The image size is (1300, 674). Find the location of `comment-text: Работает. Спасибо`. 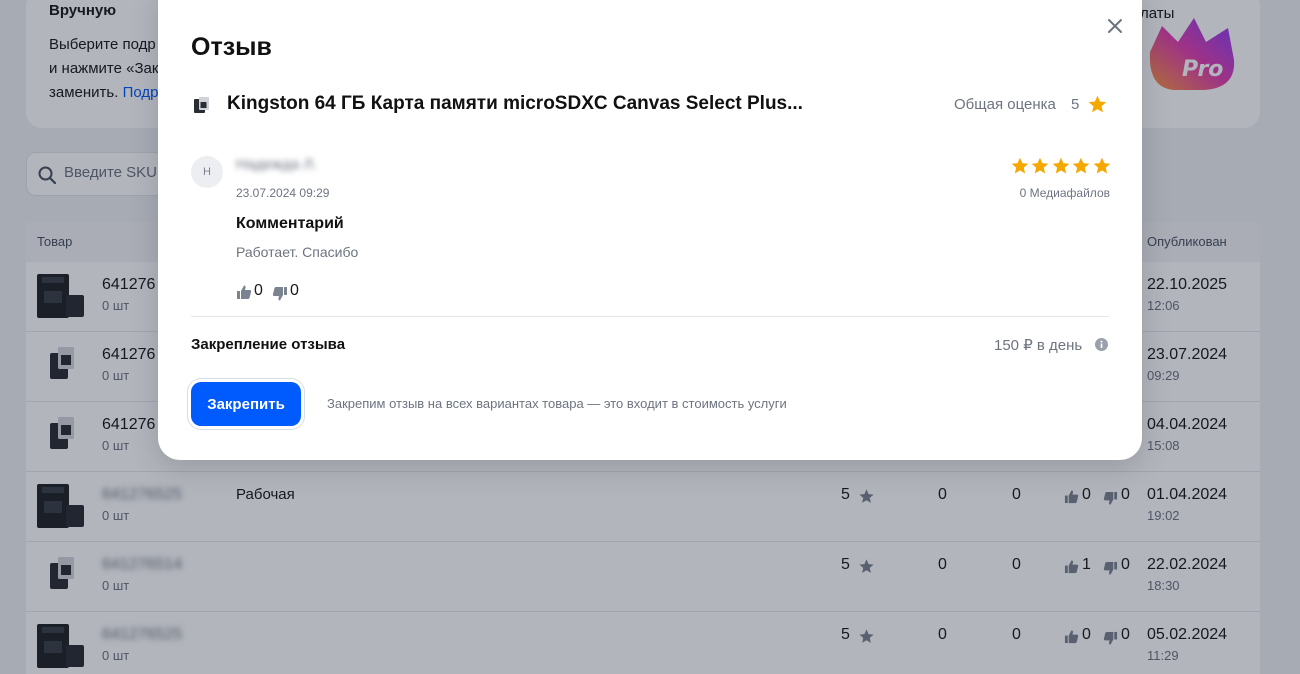

comment-text: Работает. Спасибо is located at coordinates (297, 252).